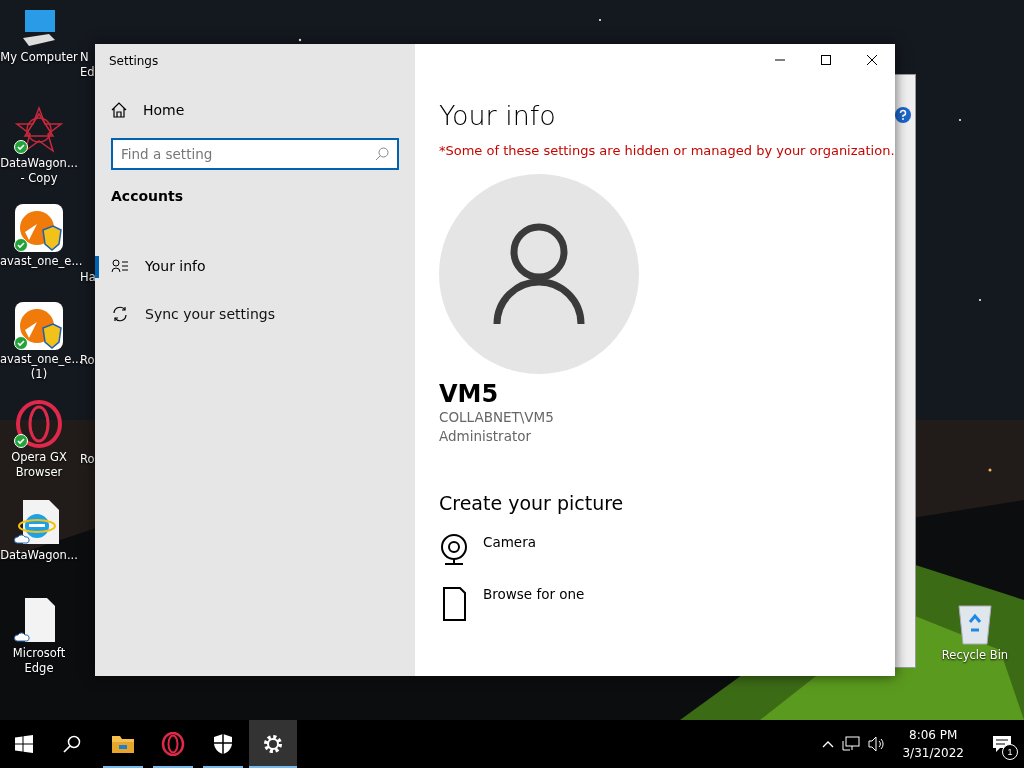 The image size is (1024, 768). Describe the element at coordinates (255, 154) in the screenshot. I see `search-field: Find a setting` at that location.